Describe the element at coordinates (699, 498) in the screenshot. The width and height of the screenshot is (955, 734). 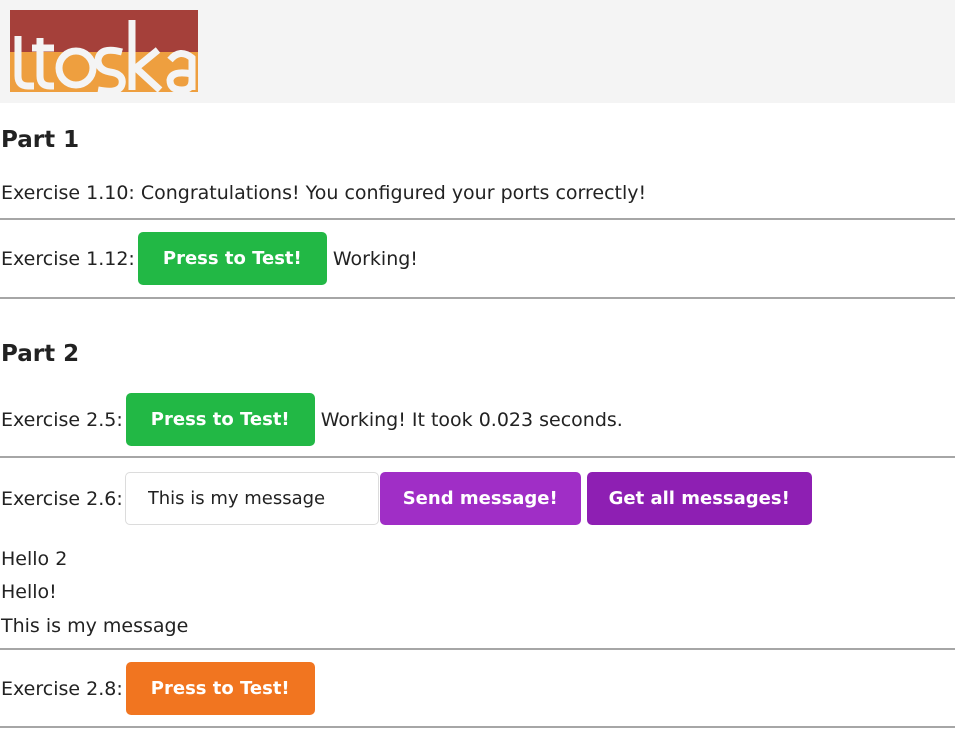
I see `get-all-messages-button: Get all messages!` at that location.